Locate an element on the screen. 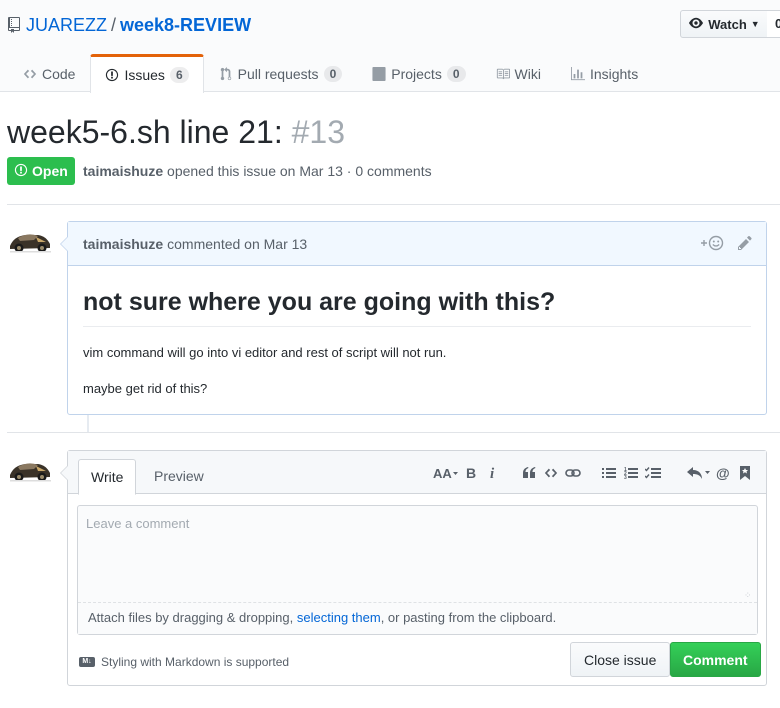  bold-icon: B is located at coordinates (471, 473).